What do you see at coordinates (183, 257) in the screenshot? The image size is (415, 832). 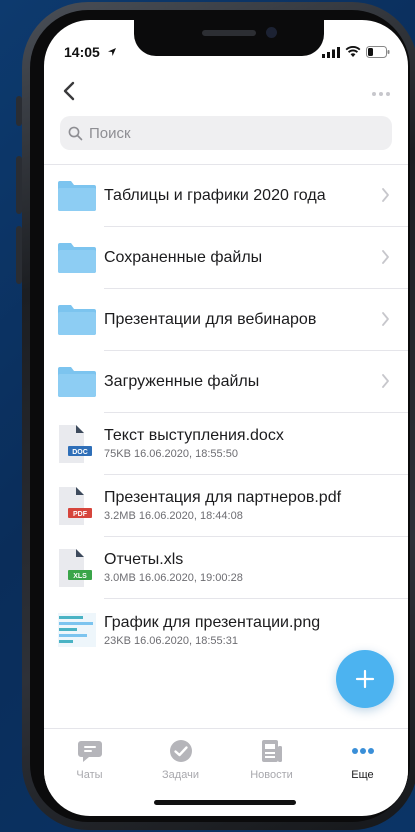 I see `item-name: Сохраненные файлы` at bounding box center [183, 257].